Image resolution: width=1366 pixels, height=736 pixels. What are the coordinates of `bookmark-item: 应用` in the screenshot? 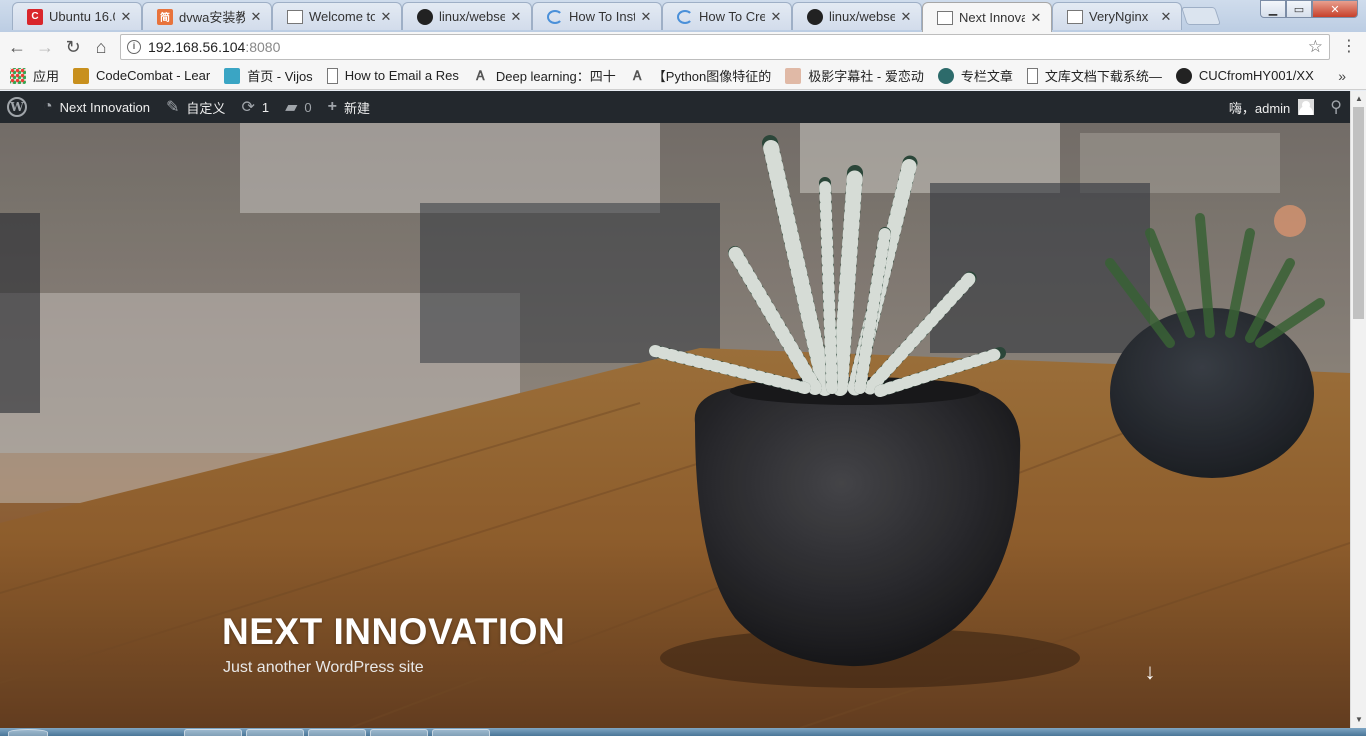 It's located at (34, 75).